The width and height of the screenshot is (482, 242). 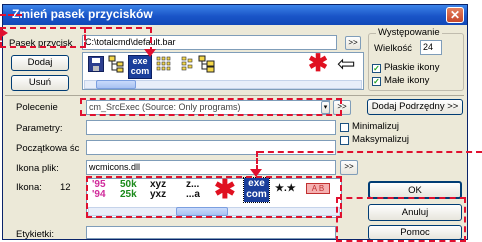 What do you see at coordinates (40, 83) in the screenshot?
I see `delete-button: Usuń` at bounding box center [40, 83].